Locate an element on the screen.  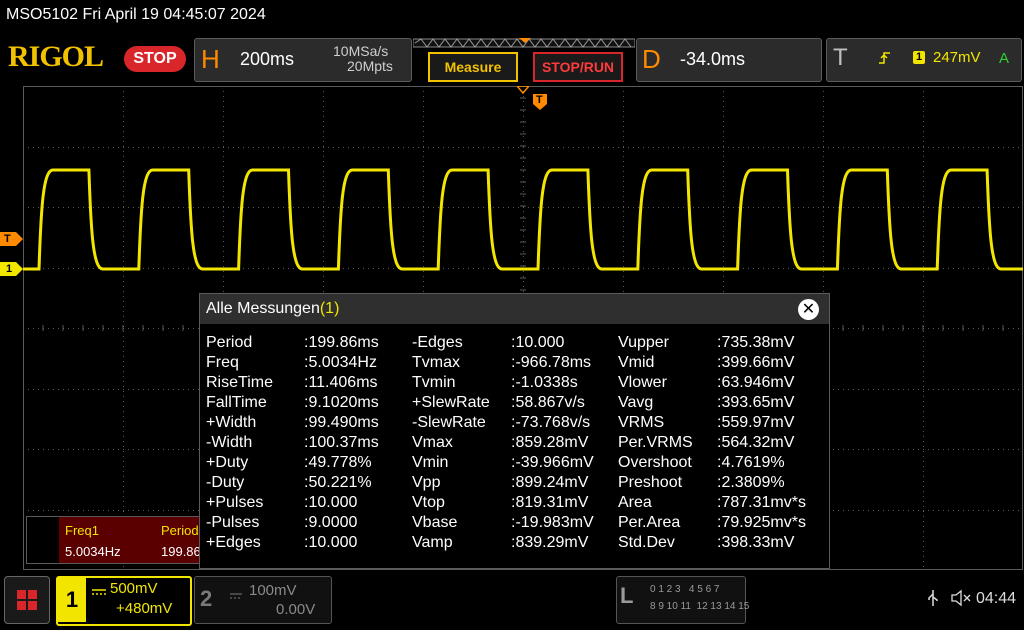
measurement-value: :399.66mV is located at coordinates (756, 362).